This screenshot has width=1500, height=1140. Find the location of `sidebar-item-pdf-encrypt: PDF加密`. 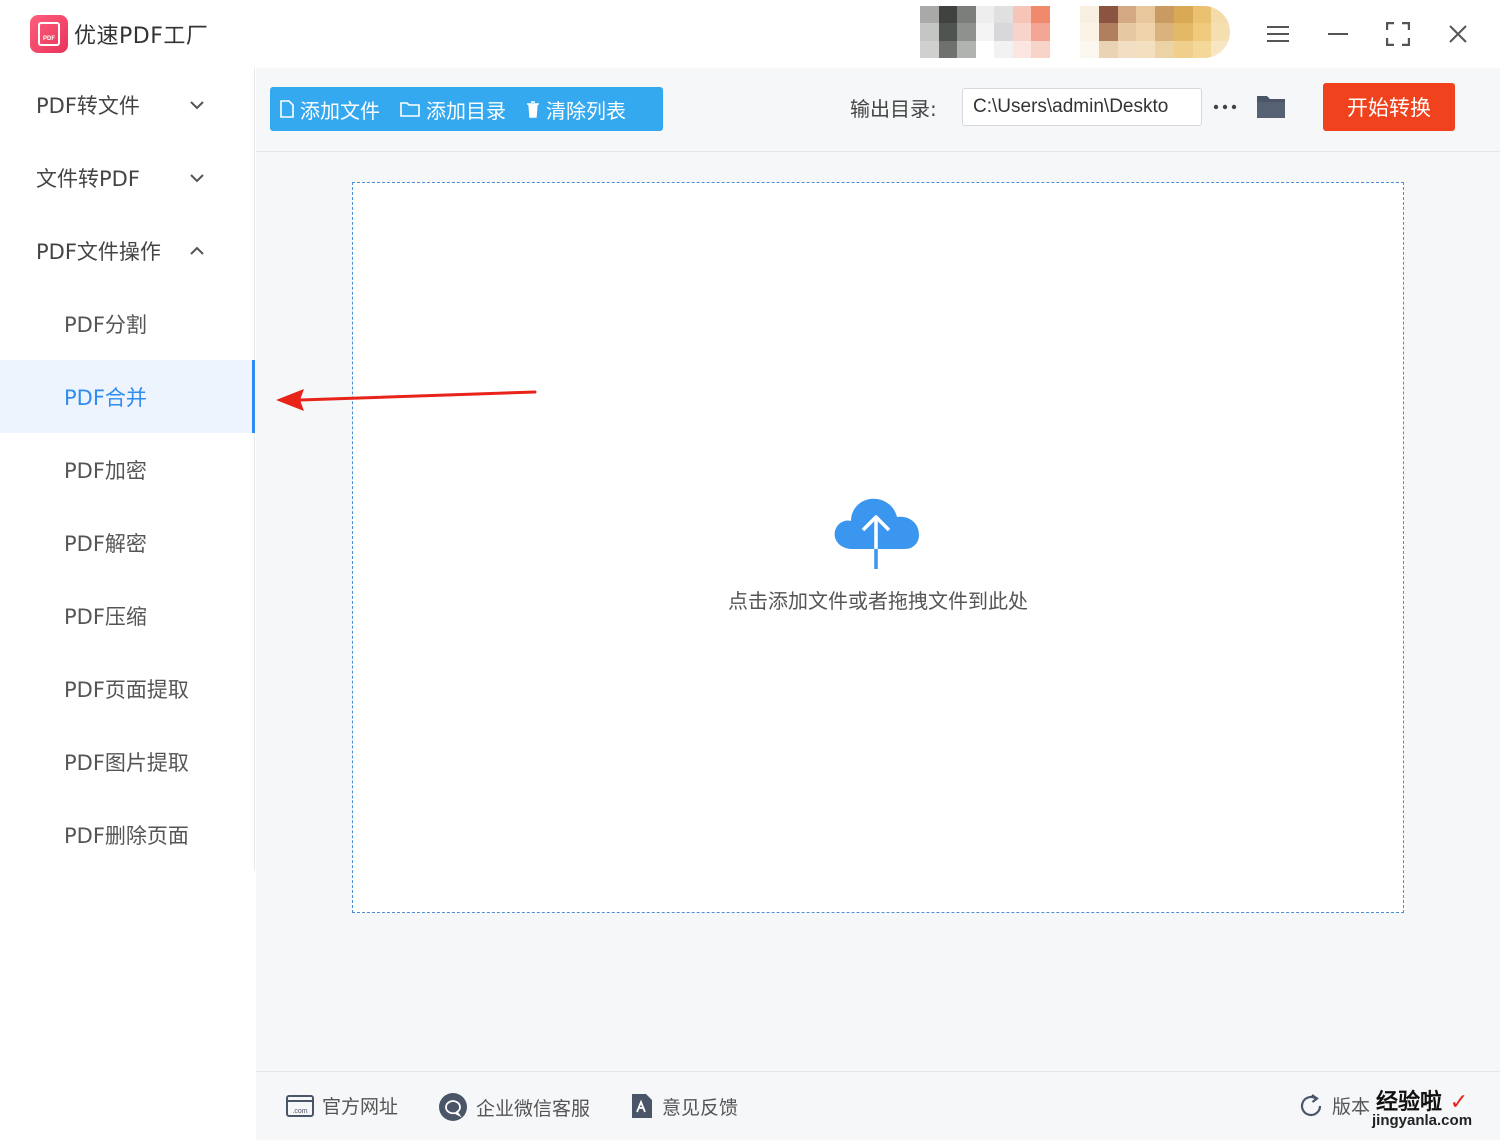

sidebar-item-pdf-encrypt: PDF加密 is located at coordinates (127, 469).